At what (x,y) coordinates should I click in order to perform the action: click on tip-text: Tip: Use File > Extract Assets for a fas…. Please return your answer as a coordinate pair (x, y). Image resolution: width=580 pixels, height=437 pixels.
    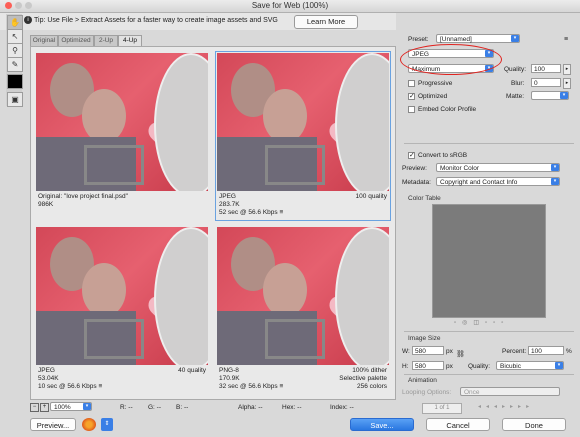
    Looking at the image, I should click on (156, 20).